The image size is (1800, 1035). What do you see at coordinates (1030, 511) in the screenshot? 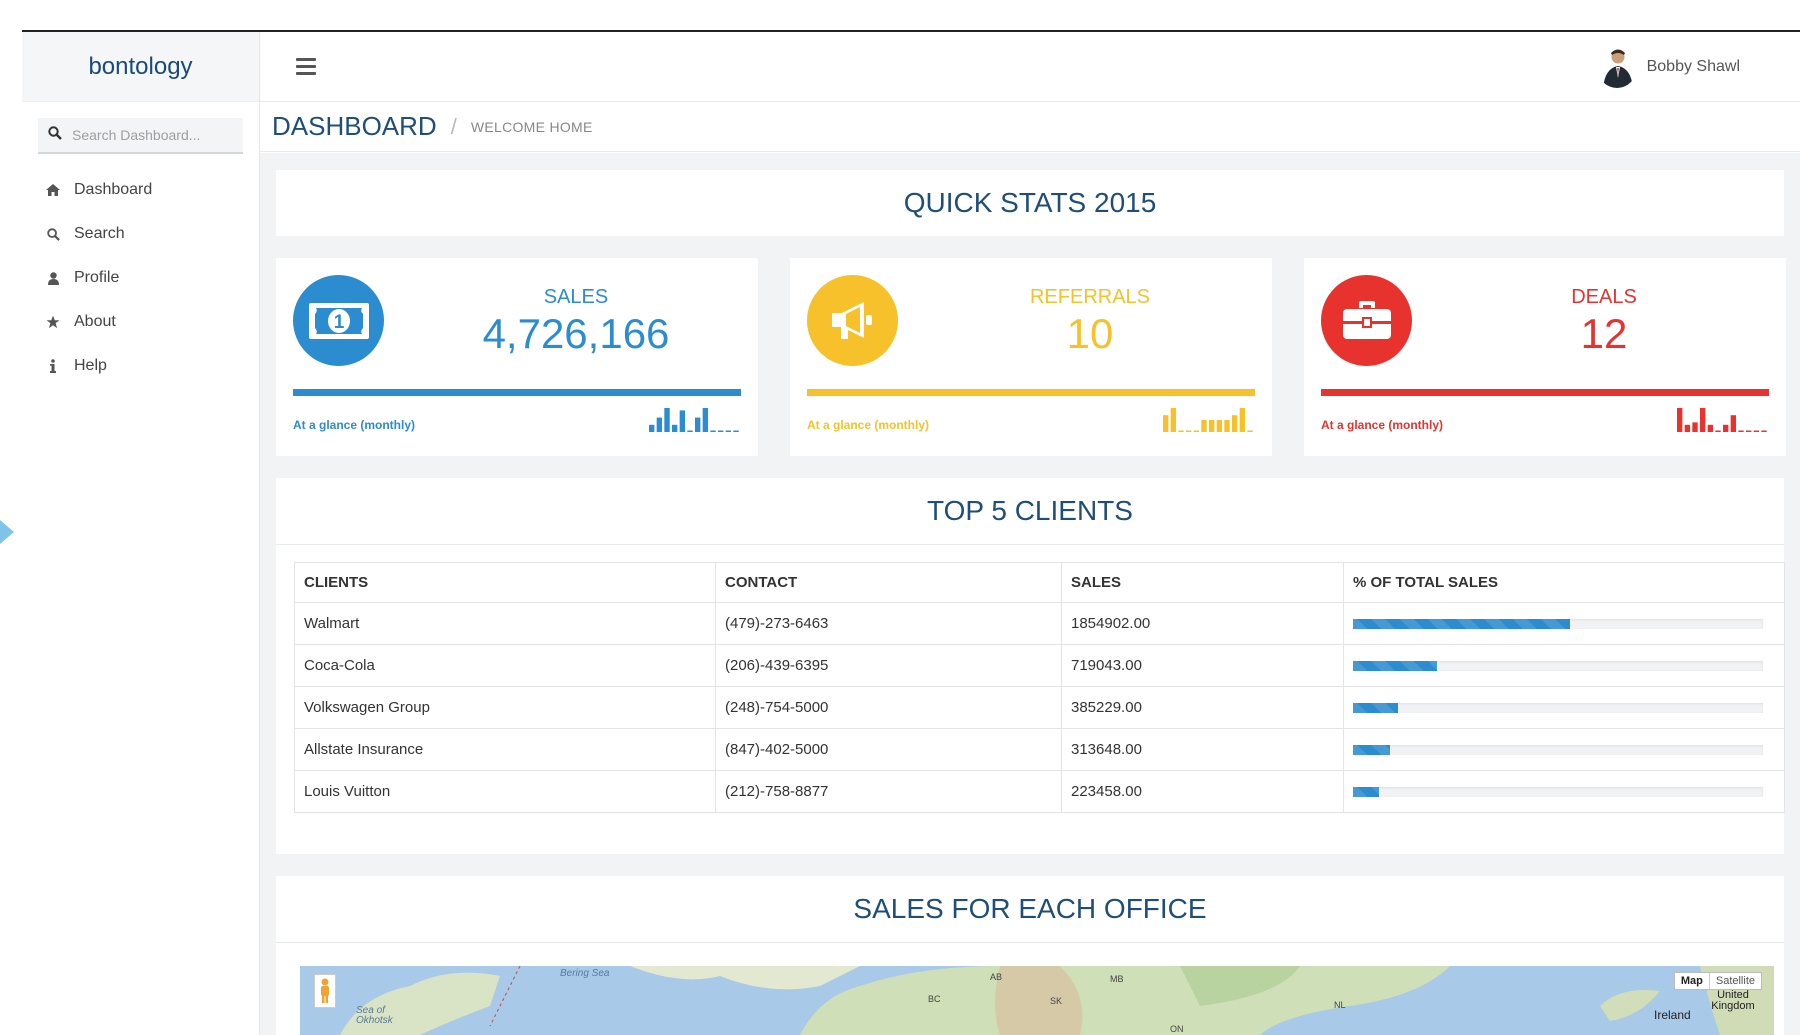
I see `top-clients-title: TOP 5 CLIENTS` at bounding box center [1030, 511].